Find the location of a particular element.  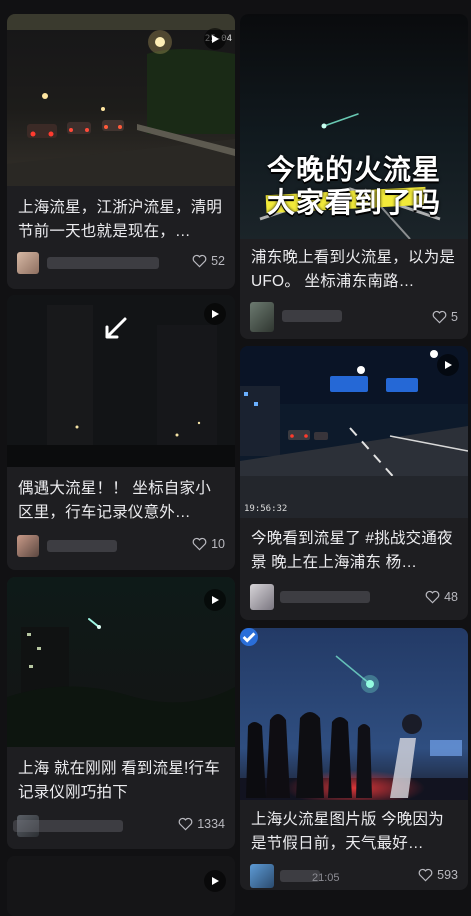

feed-card: 上海火流星图片版 今晚因为是节假日前，天气最好… 21:05 593 is located at coordinates (354, 759).